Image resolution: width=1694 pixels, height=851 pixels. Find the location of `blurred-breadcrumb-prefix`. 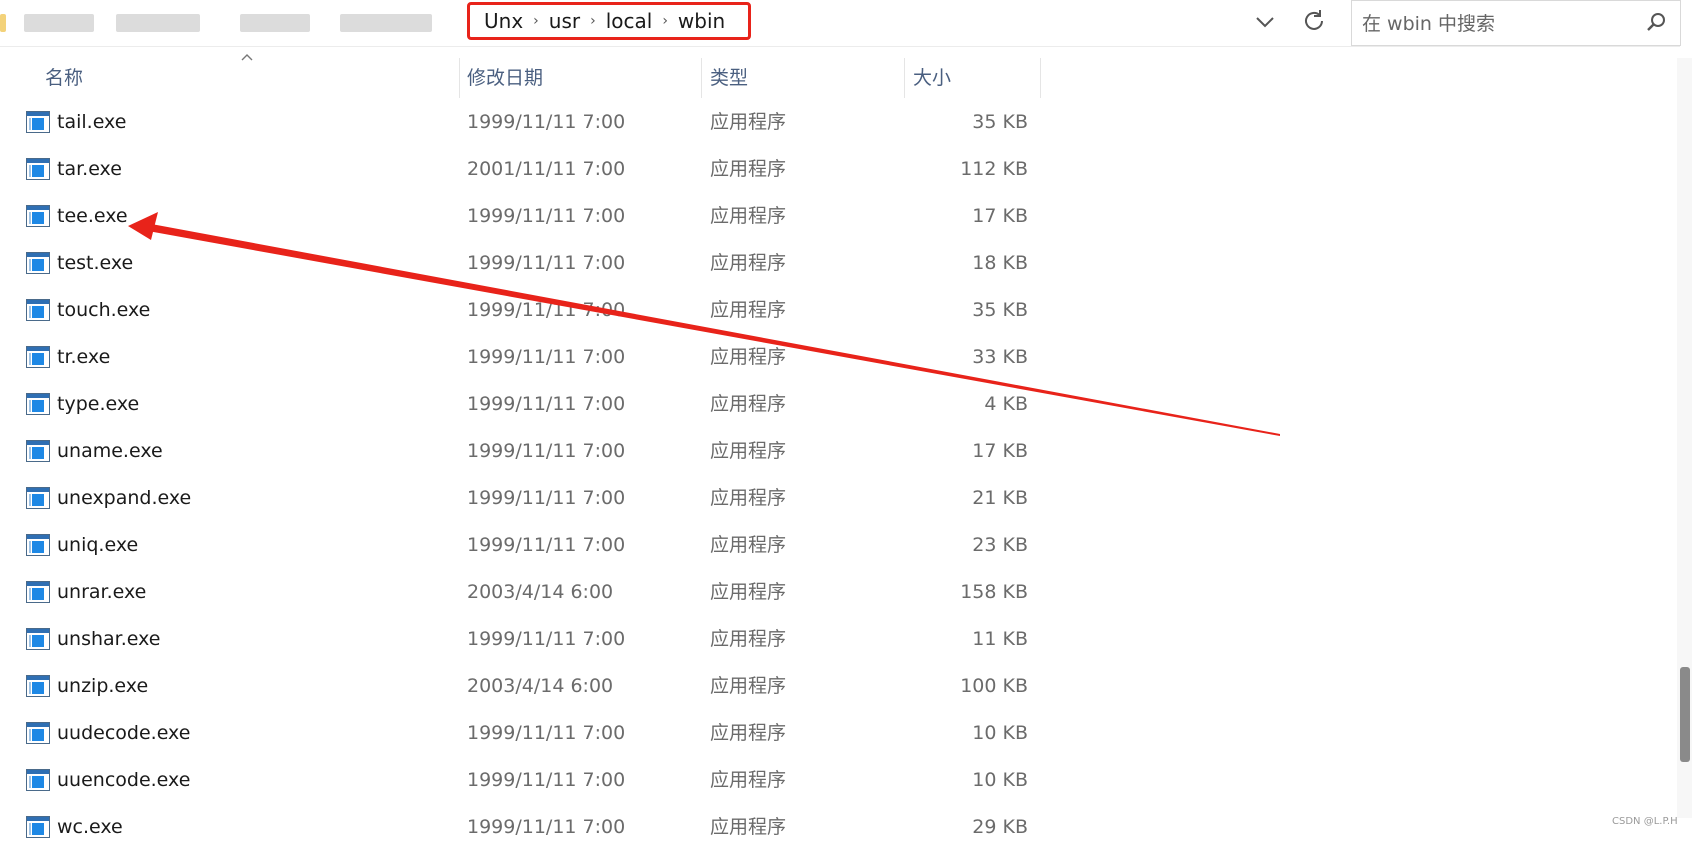

blurred-breadcrumb-prefix is located at coordinates (230, 23).